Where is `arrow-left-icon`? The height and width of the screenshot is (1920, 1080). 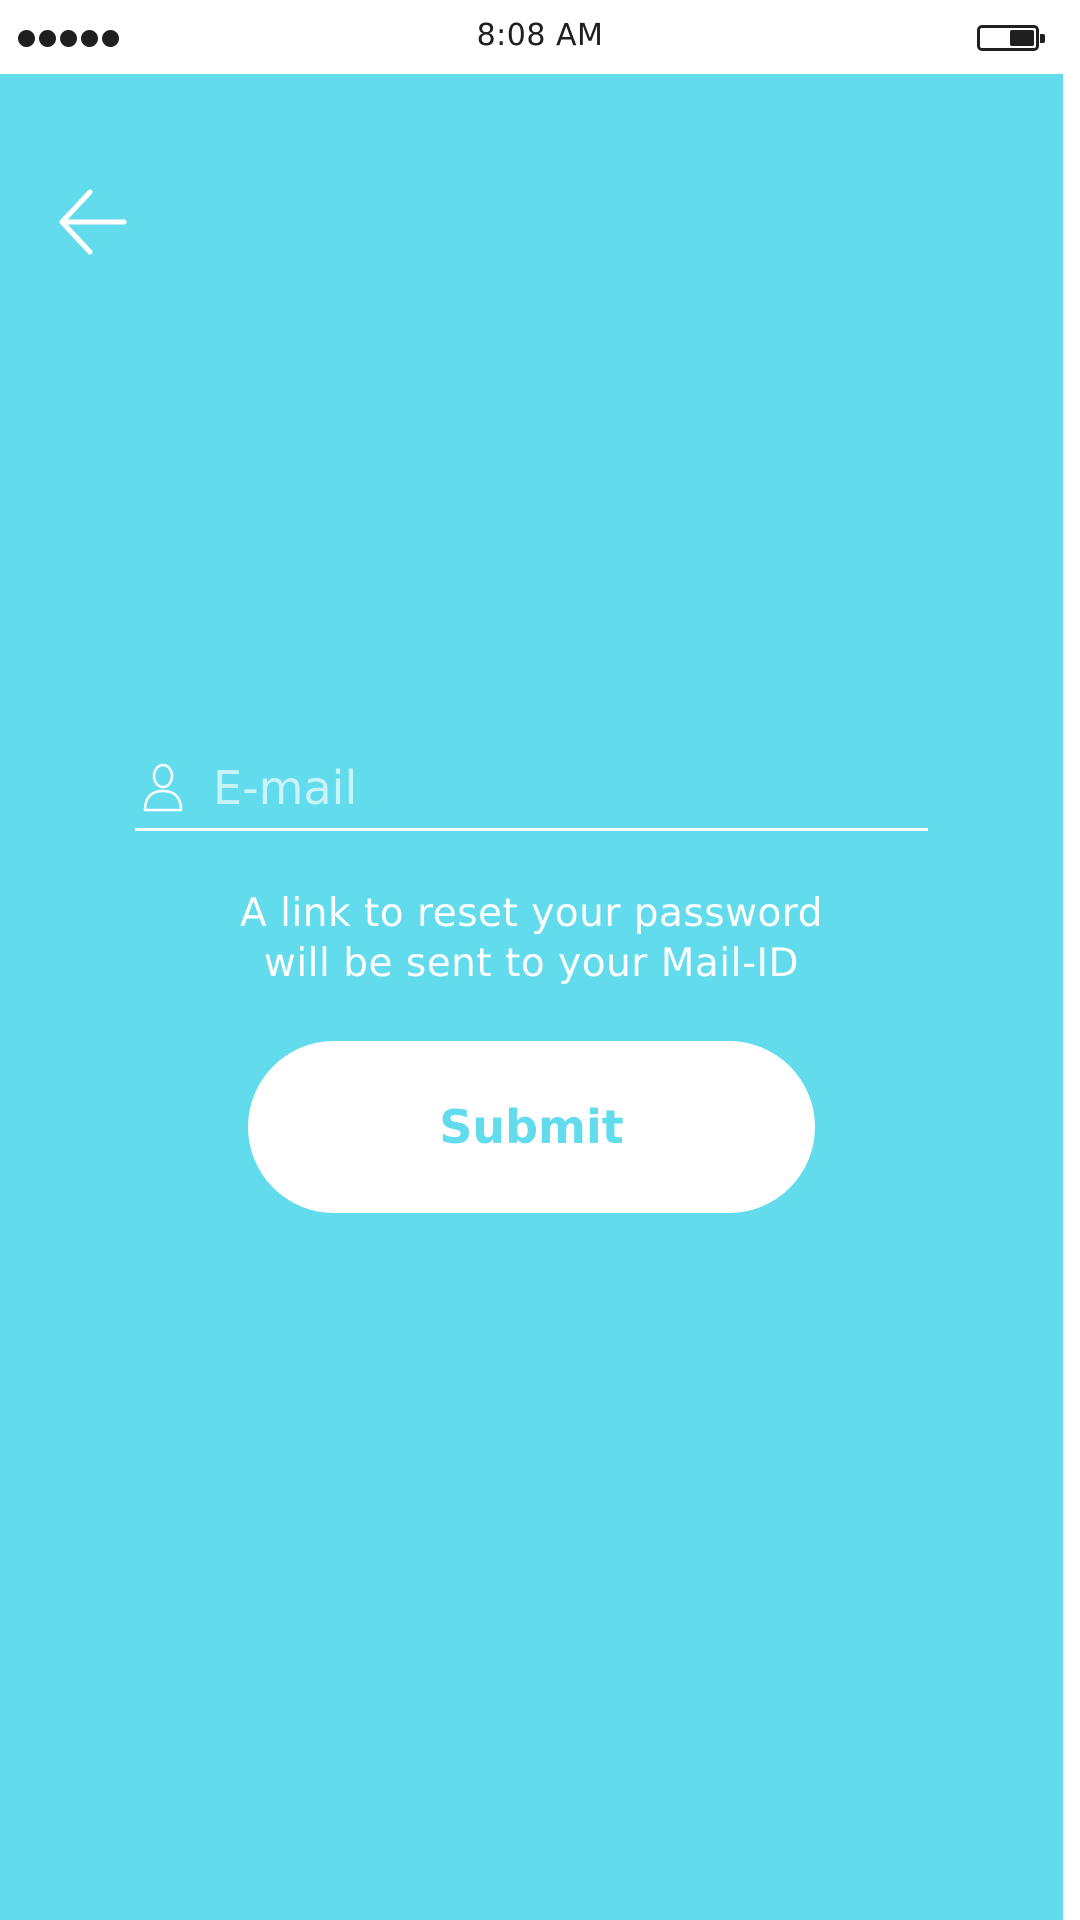 arrow-left-icon is located at coordinates (93, 222).